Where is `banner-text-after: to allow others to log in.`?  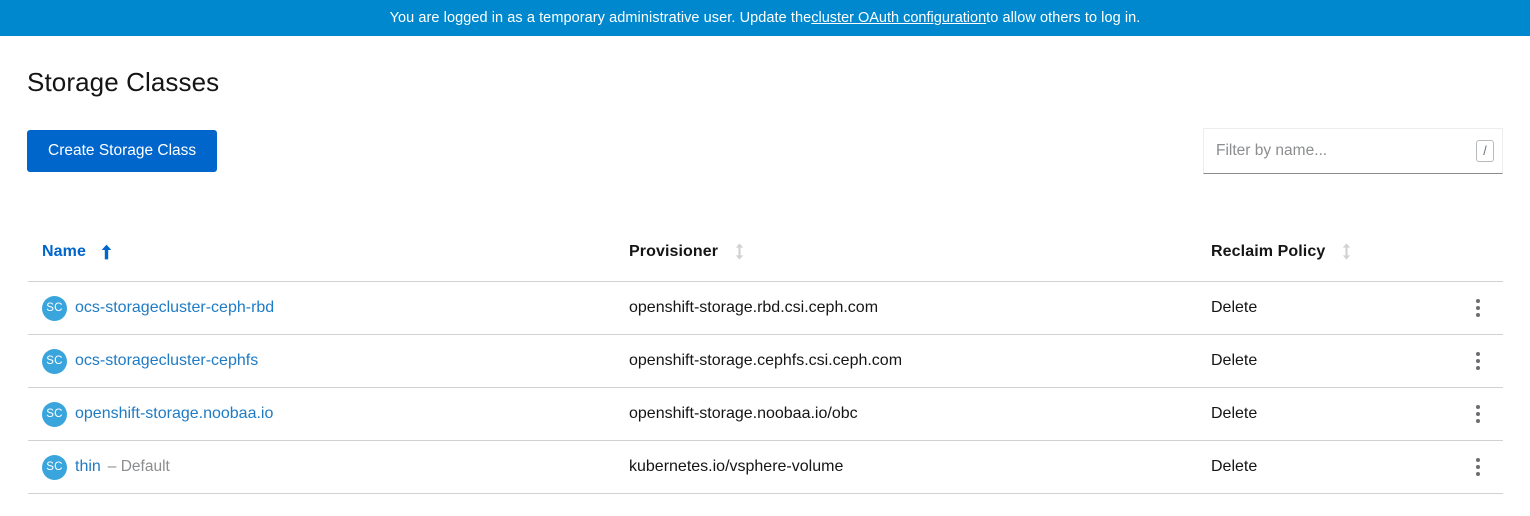
banner-text-after: to allow others to log in. is located at coordinates (1063, 17).